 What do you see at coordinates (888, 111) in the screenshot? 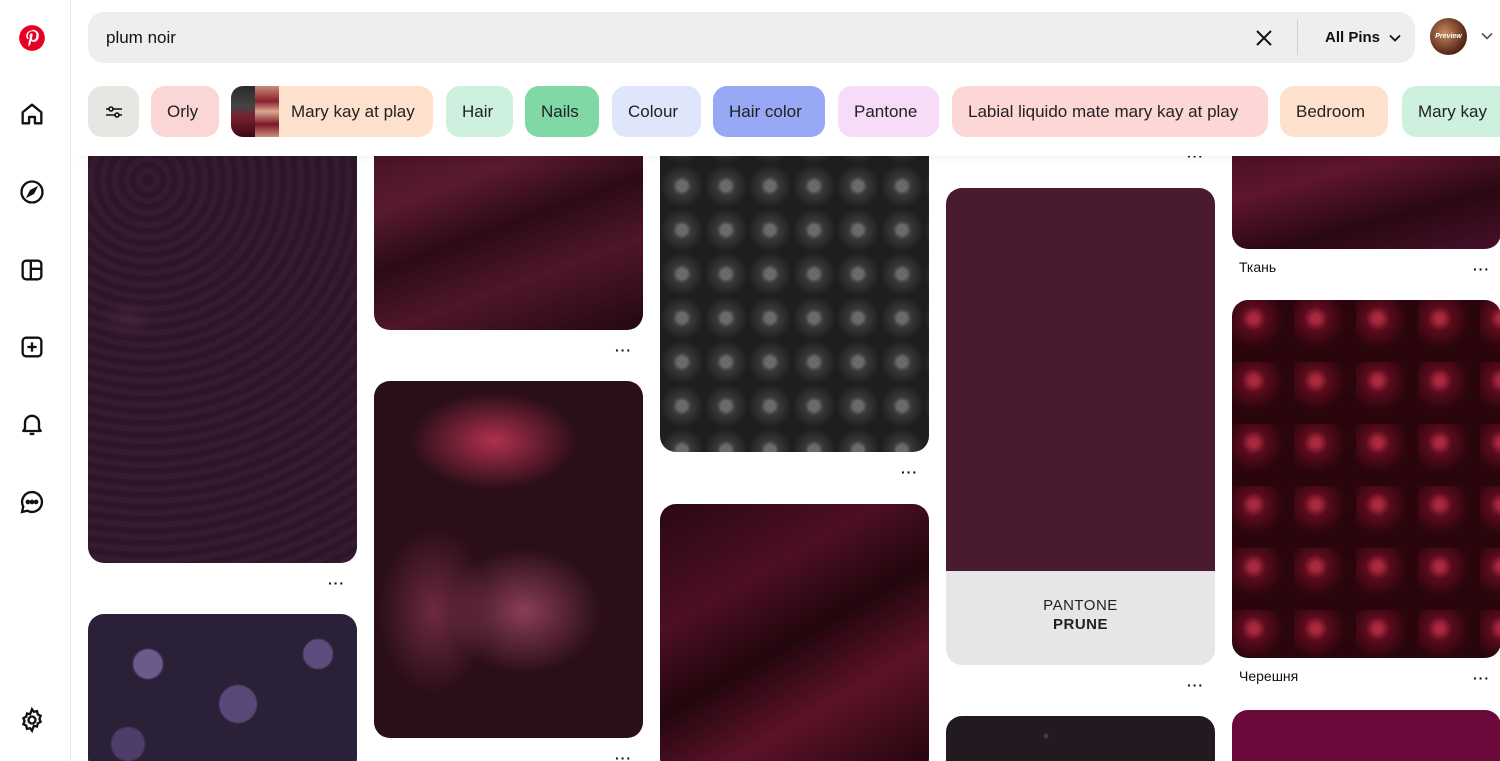
I see `chip-pantone: Pantone` at bounding box center [888, 111].